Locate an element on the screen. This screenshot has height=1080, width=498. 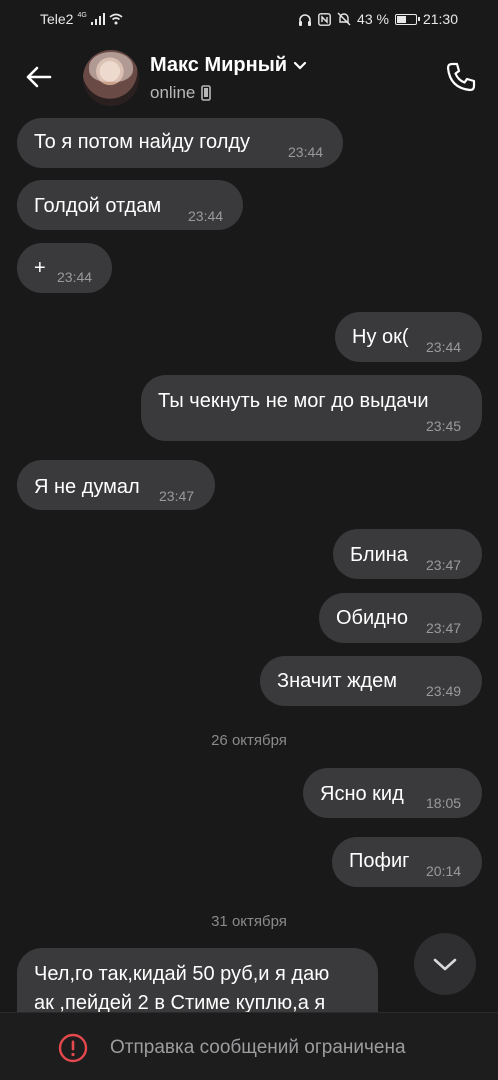
contact-name: Макс Мирный is located at coordinates (219, 65).